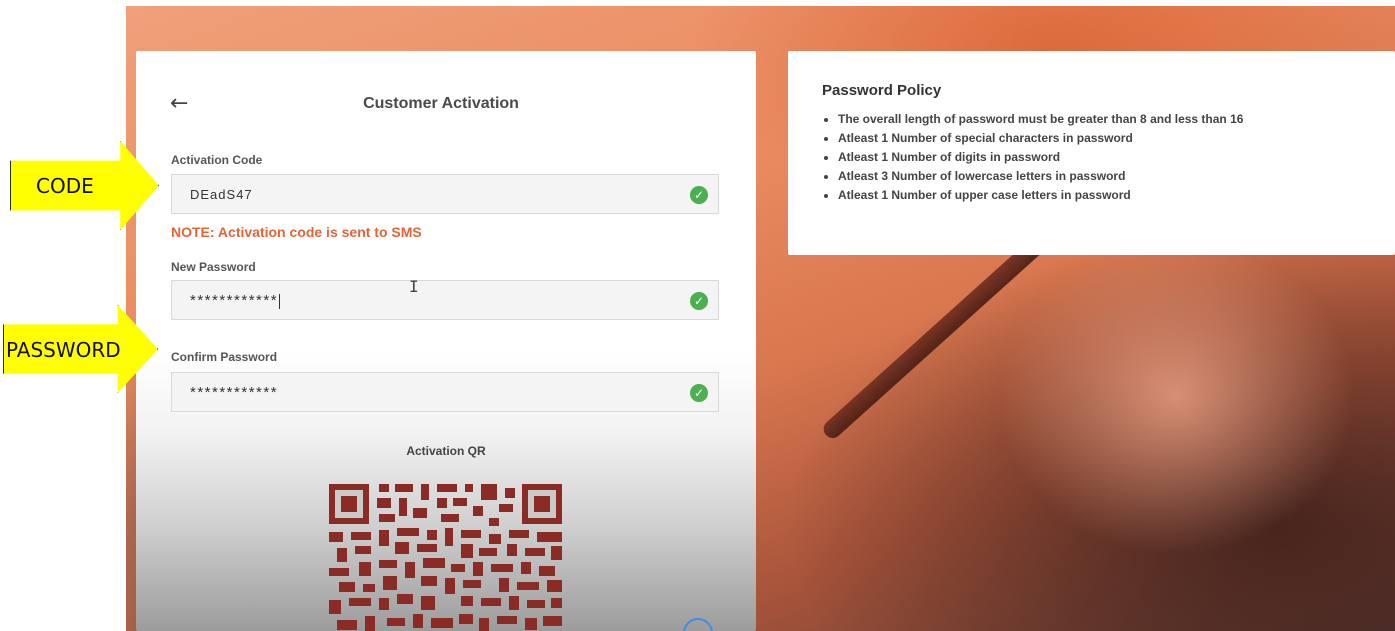  Describe the element at coordinates (445, 194) in the screenshot. I see `activation-code-input: DEadS47 ✓` at that location.